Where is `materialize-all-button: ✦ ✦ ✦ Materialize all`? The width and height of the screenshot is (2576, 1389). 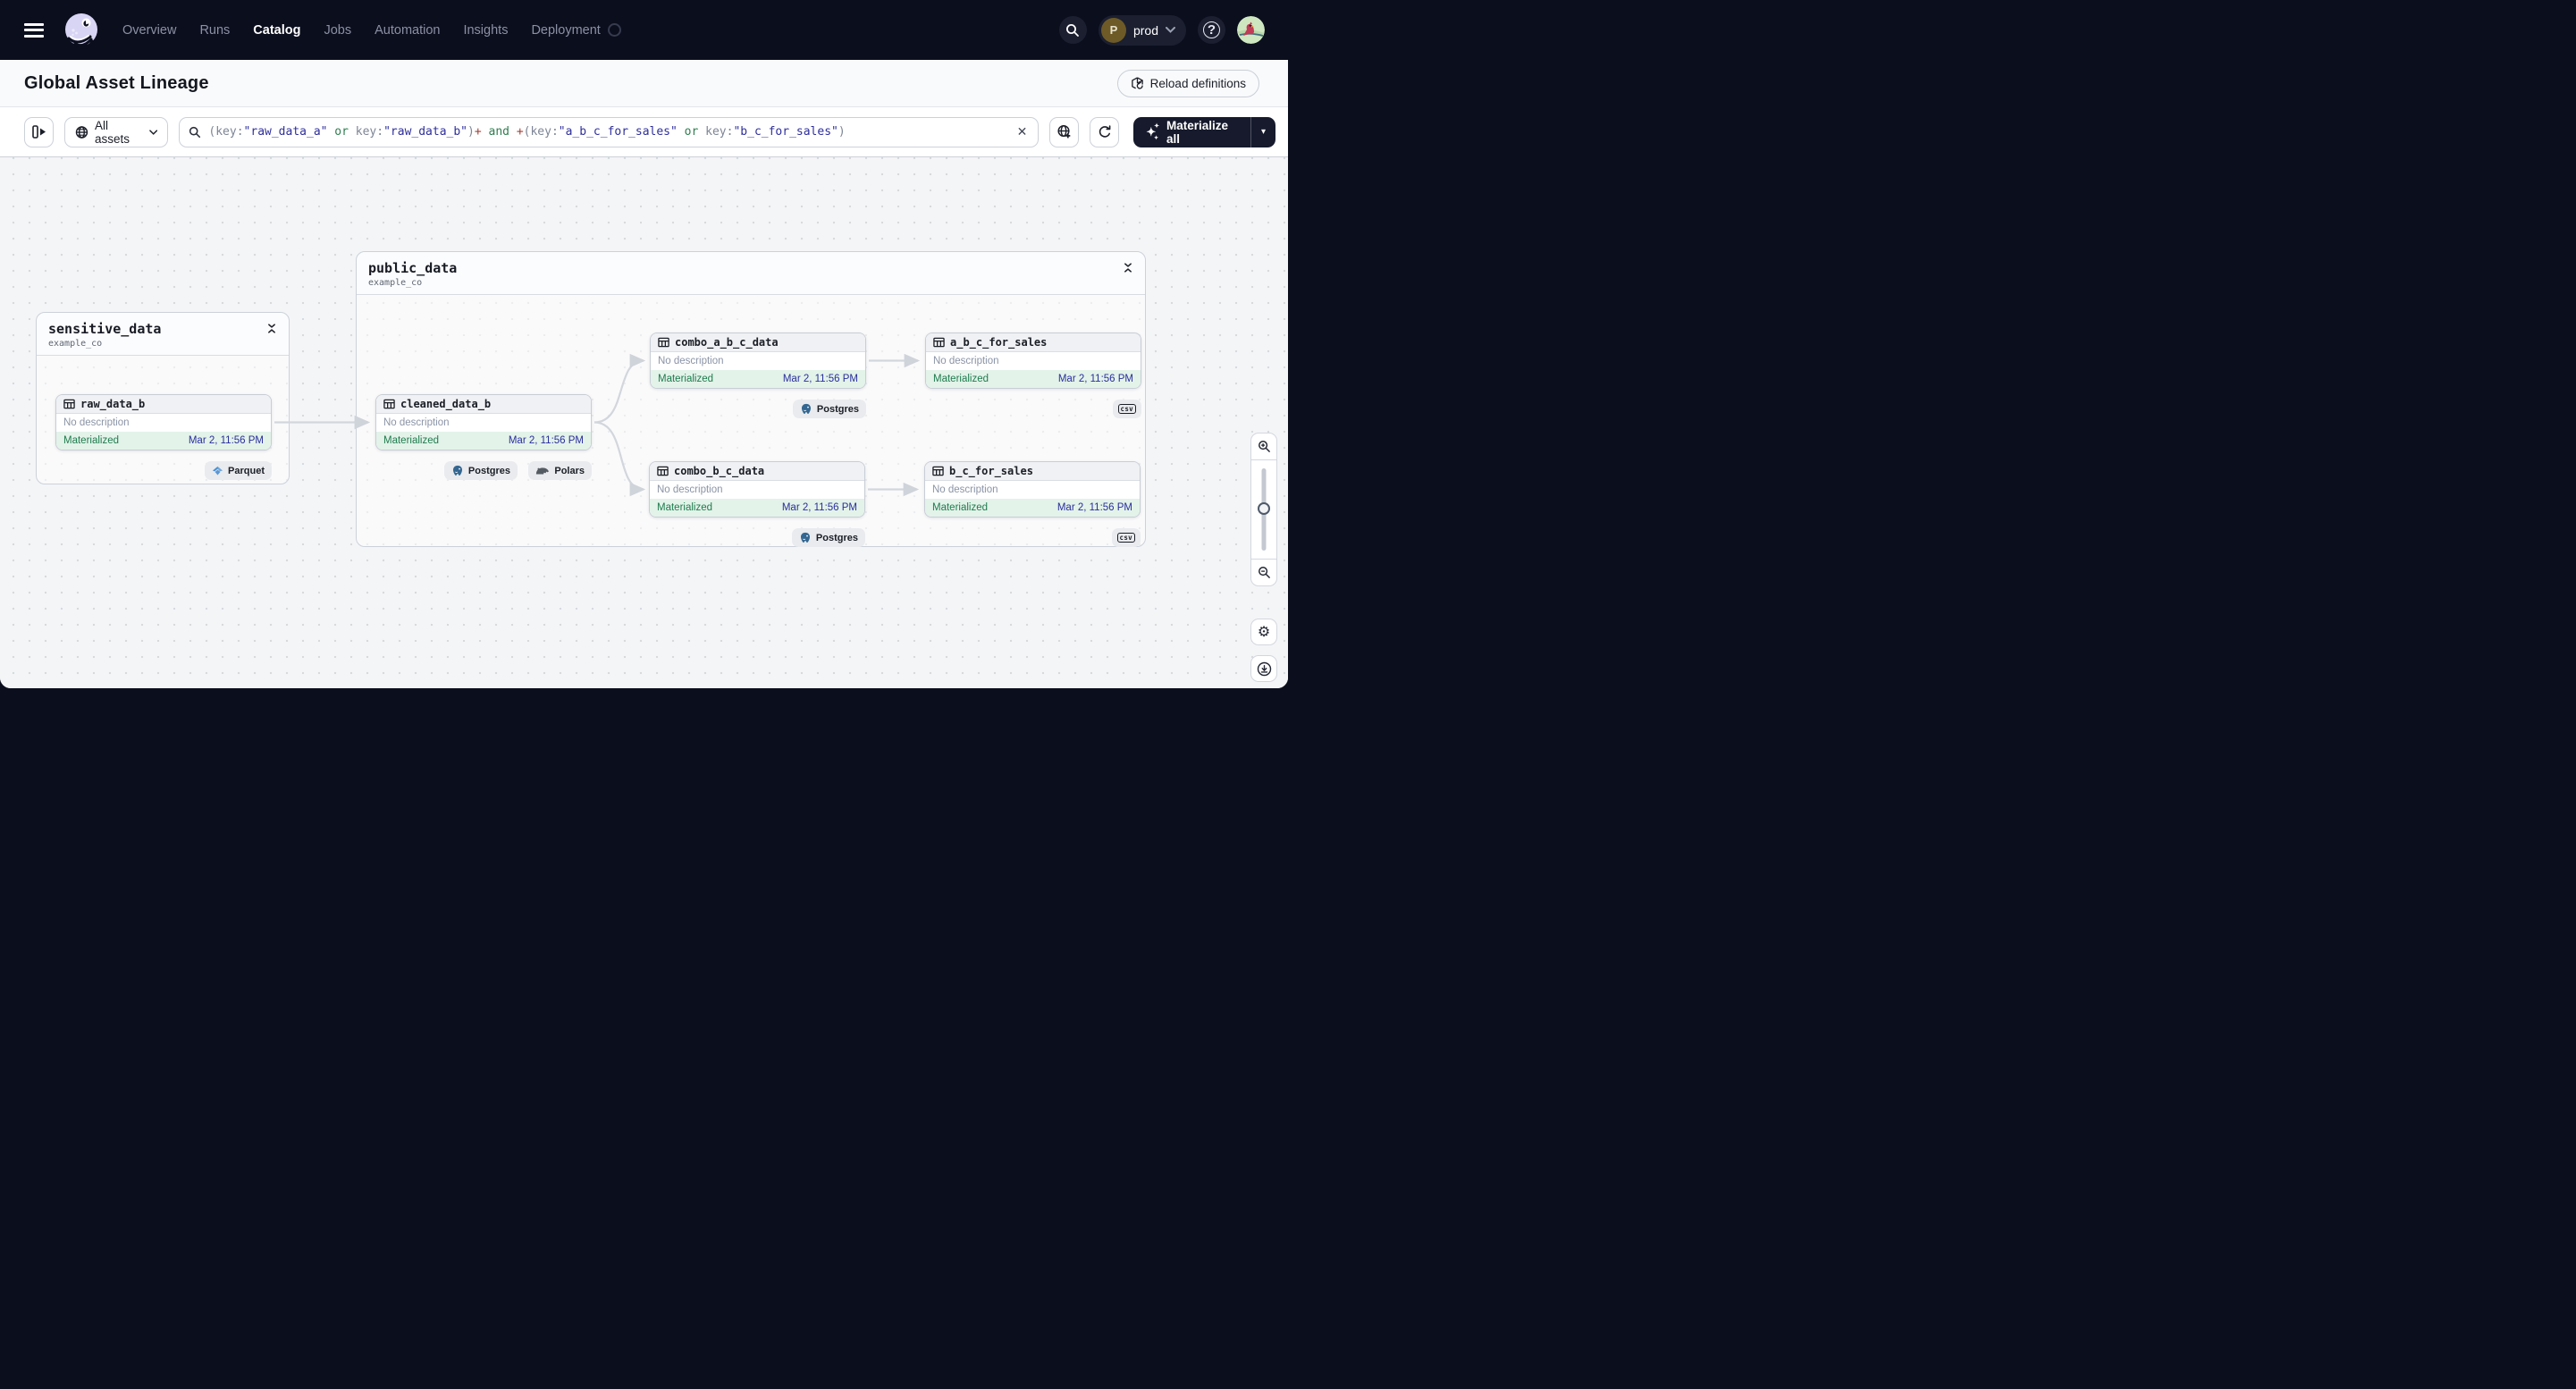
materialize-all-button: ✦ ✦ ✦ Materialize all is located at coordinates (1191, 132).